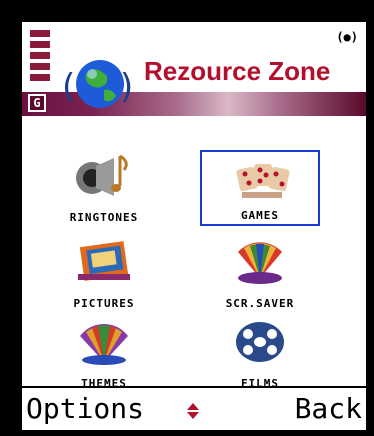  I want to click on pictures-icon, so click(104, 261).